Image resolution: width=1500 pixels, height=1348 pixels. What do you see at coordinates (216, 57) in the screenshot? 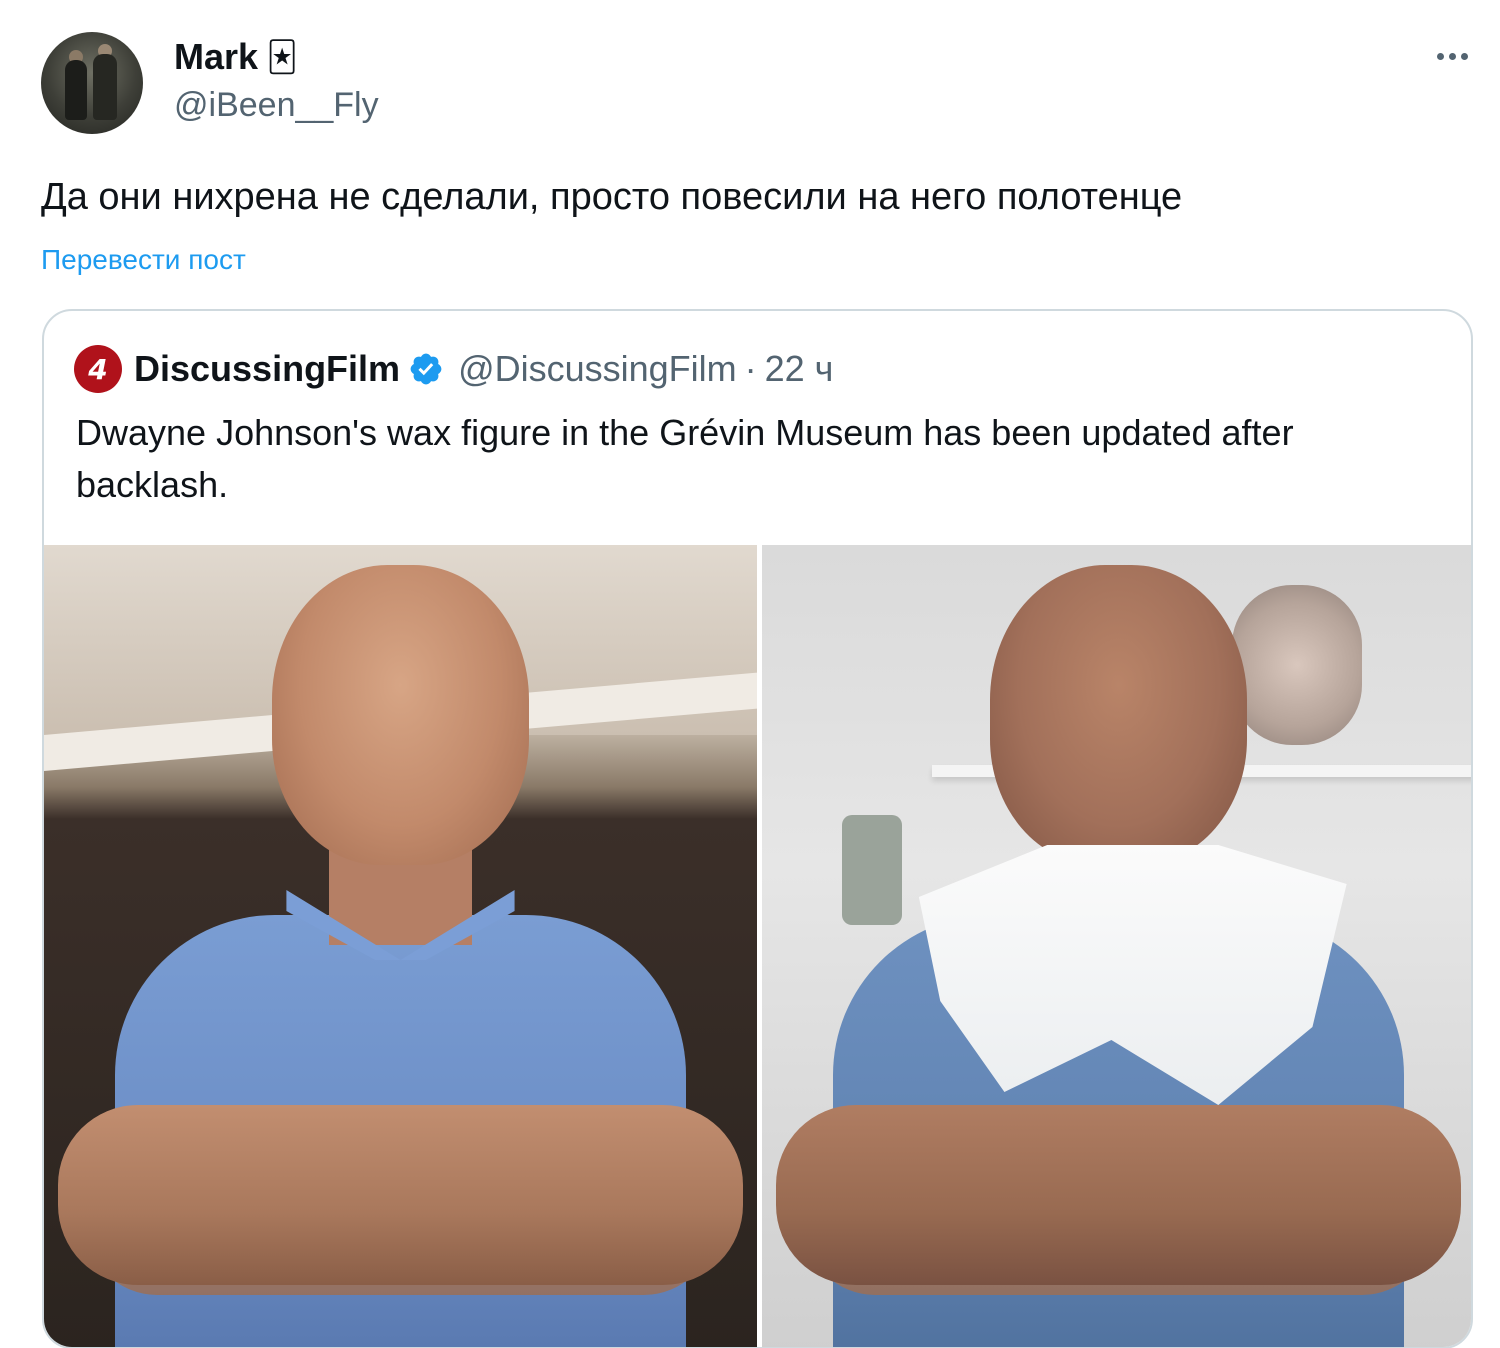
I see `author-display-name: Mark` at bounding box center [216, 57].